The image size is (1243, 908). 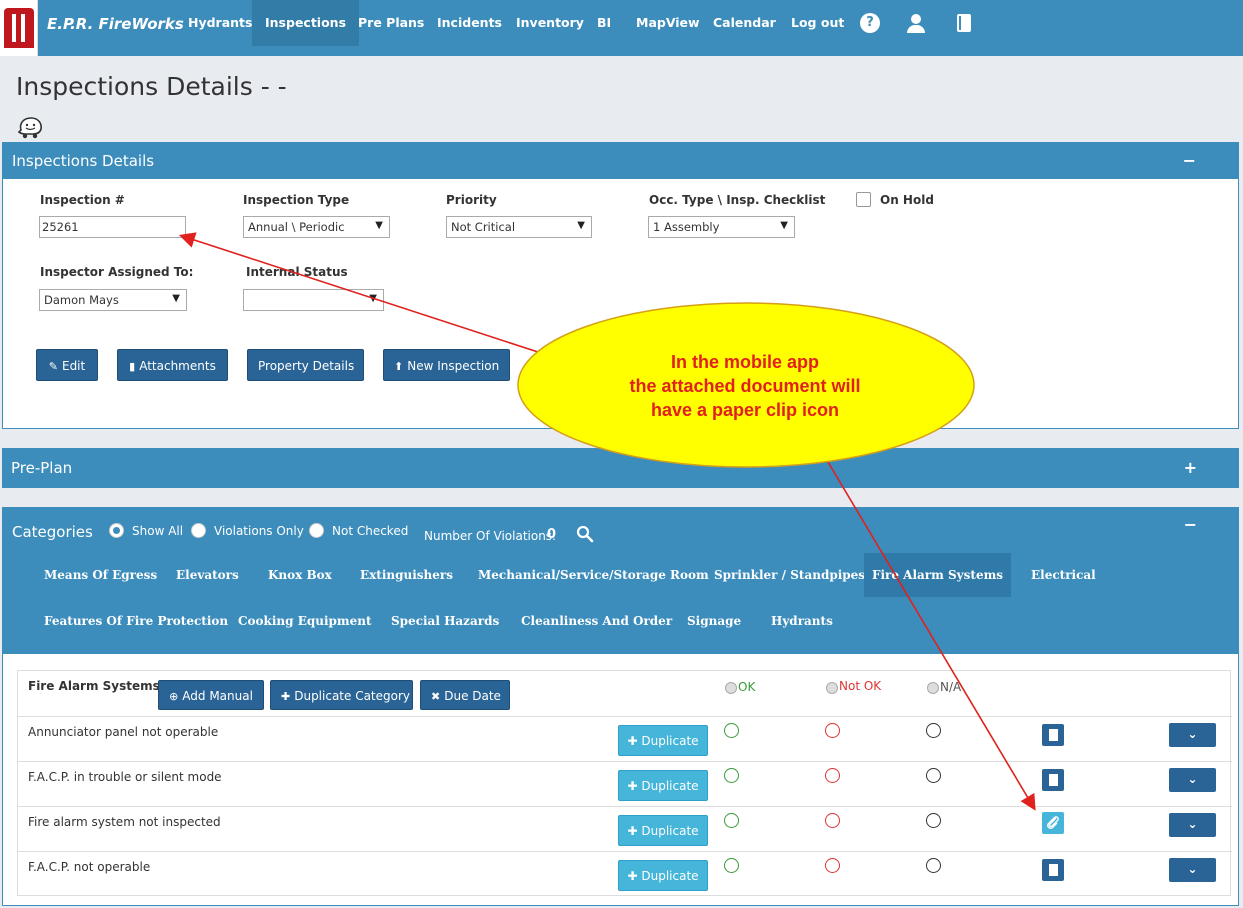 I want to click on tab-cleanliness-and-order: Cleanliness And Order, so click(x=596, y=621).